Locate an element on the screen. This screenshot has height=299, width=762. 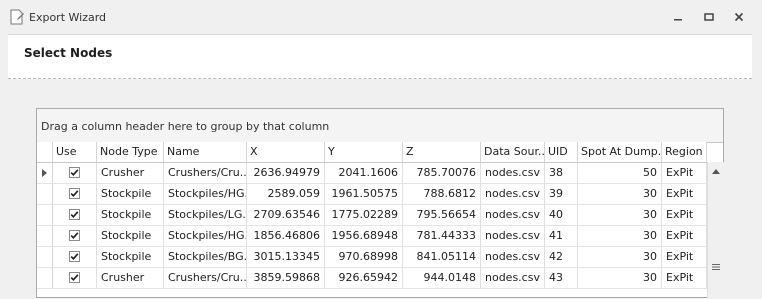
cell-y: 1775.02289 is located at coordinates (364, 215).